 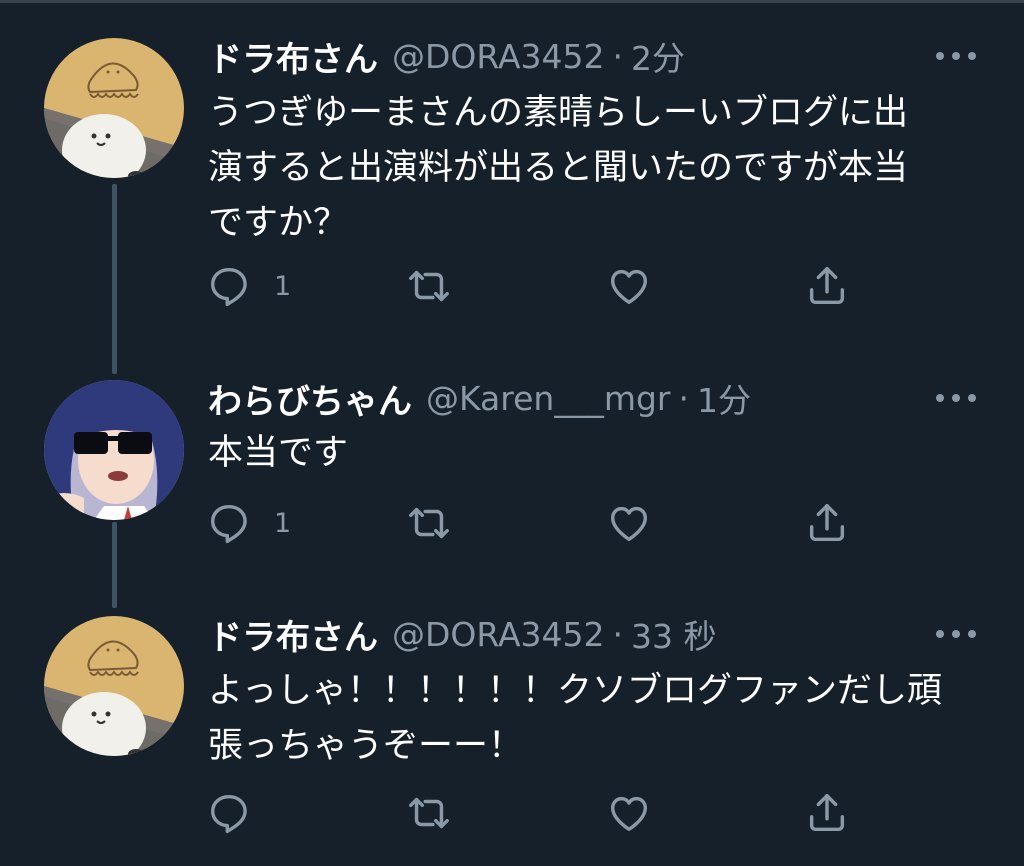 I want to click on timestamp: 2分, so click(x=658, y=56).